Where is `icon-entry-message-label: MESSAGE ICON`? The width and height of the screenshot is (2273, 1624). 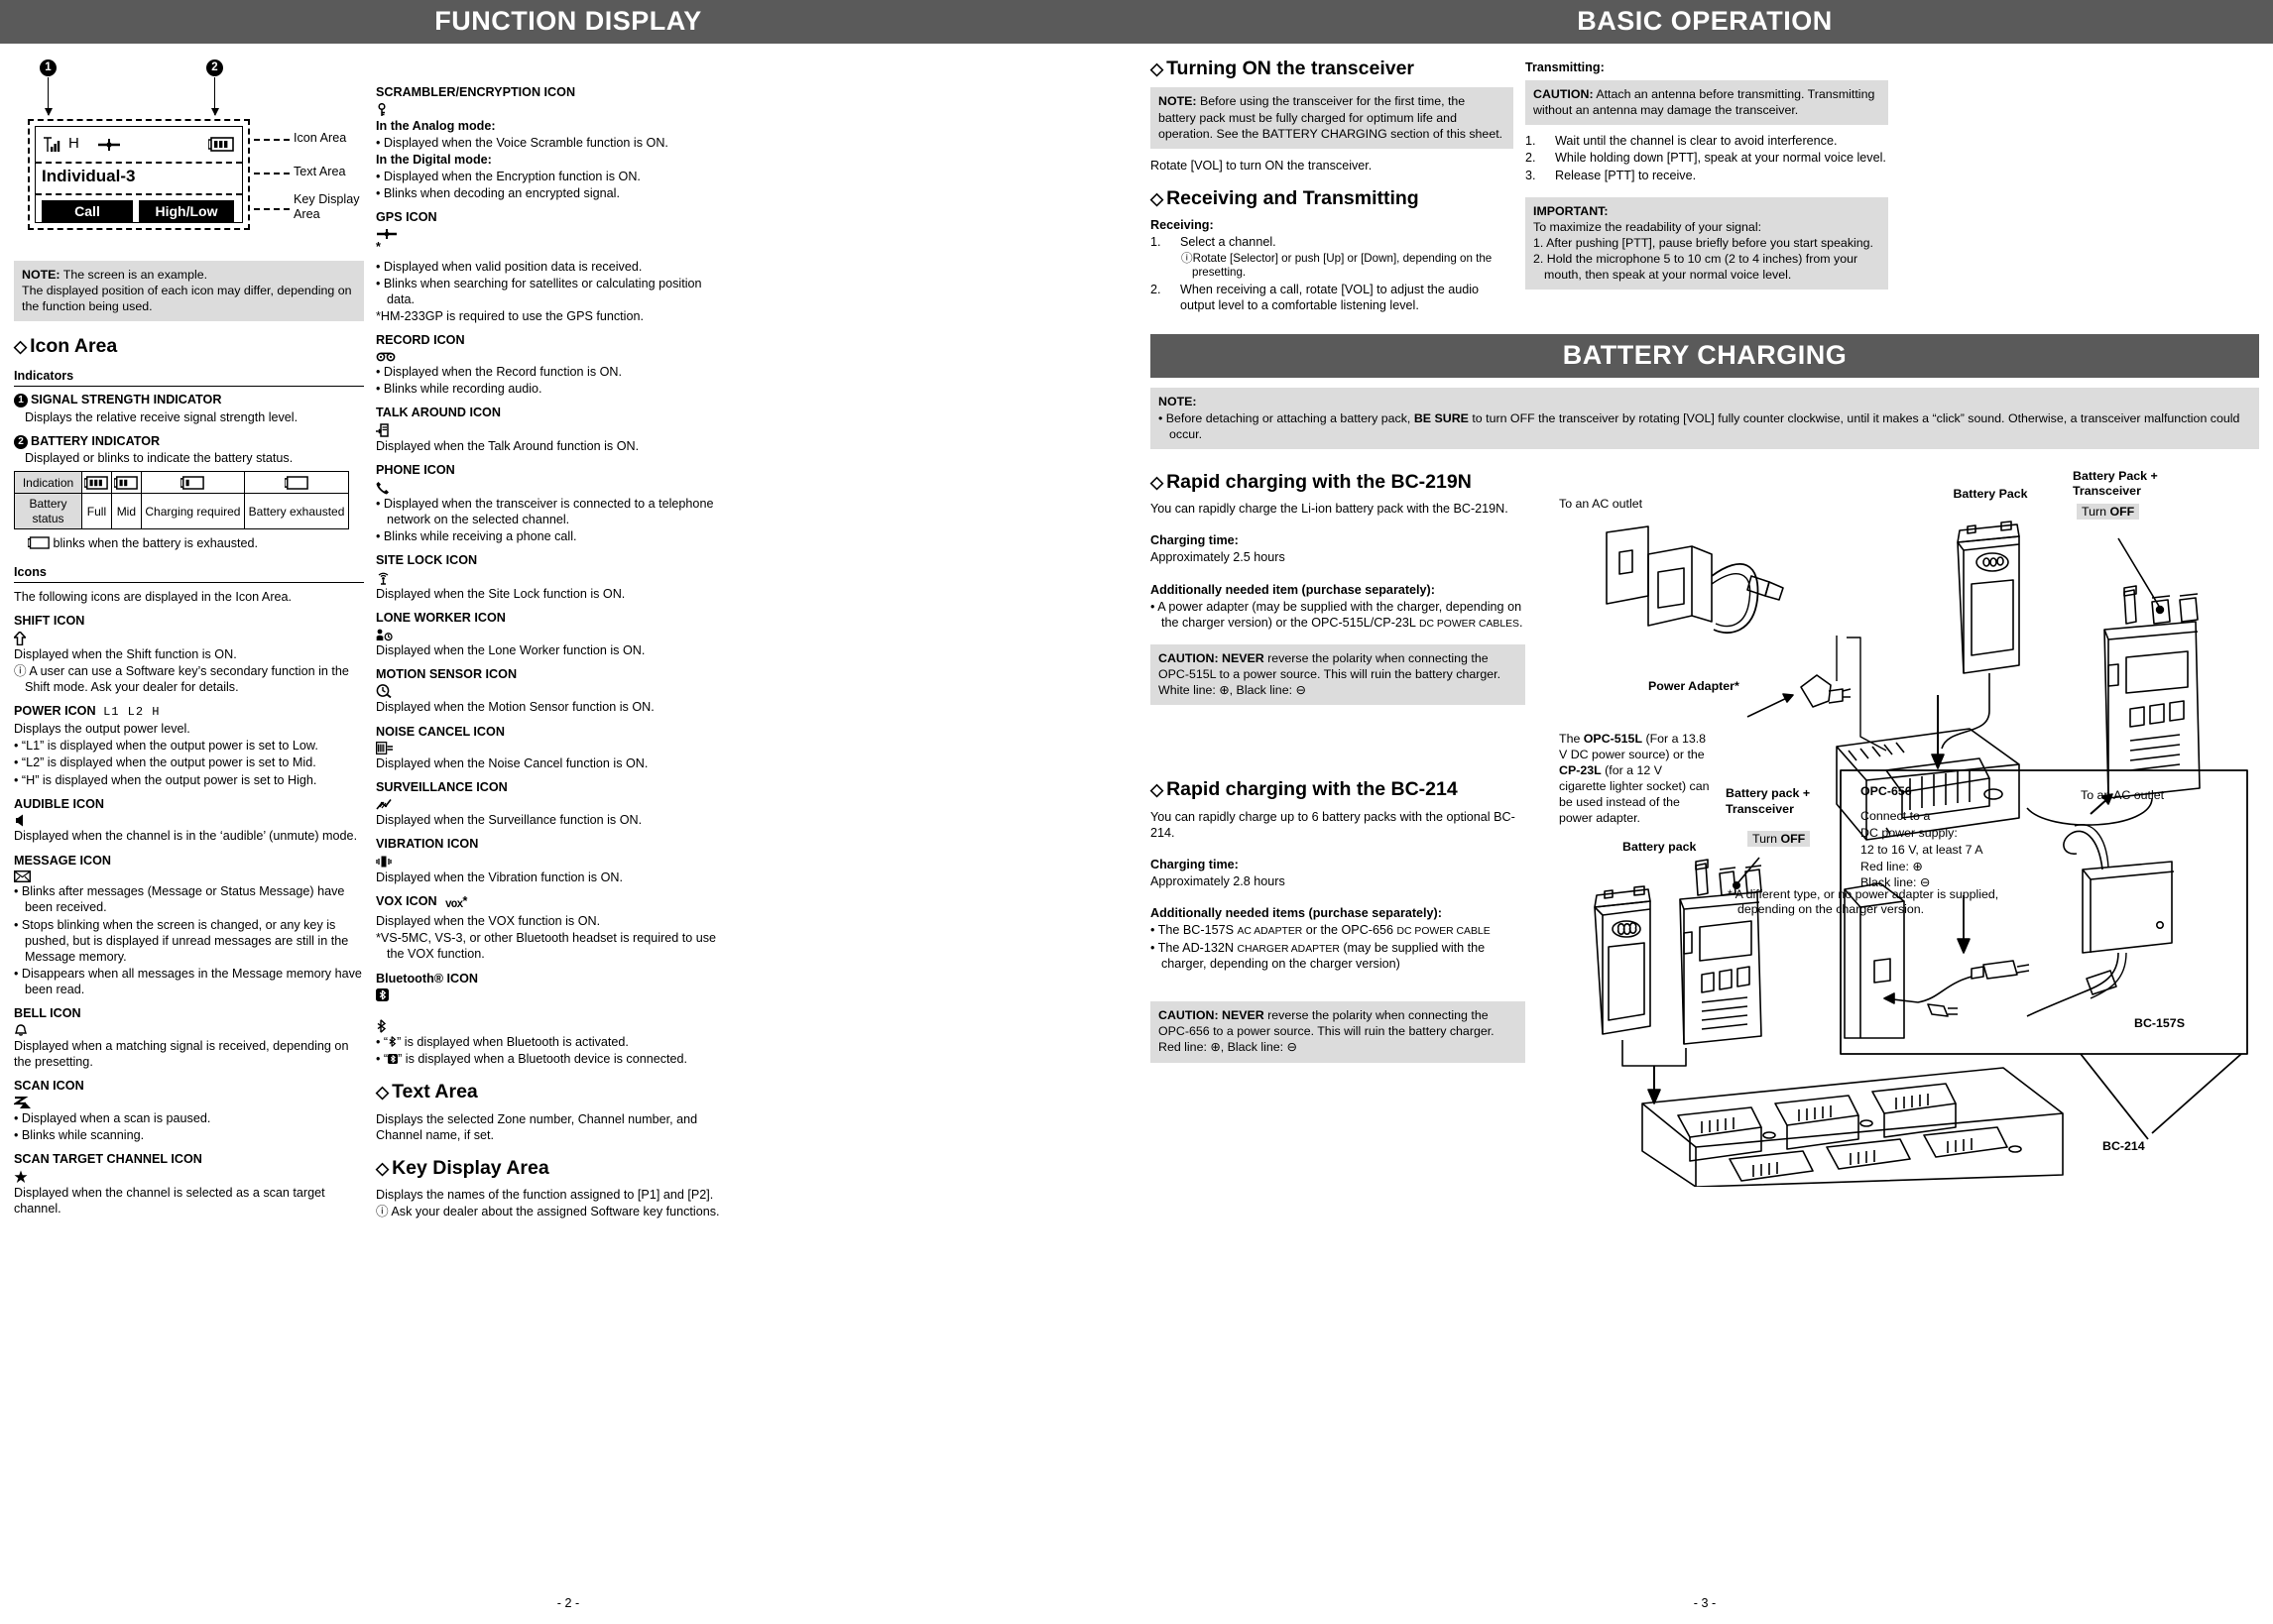 icon-entry-message-label: MESSAGE ICON is located at coordinates (62, 860).